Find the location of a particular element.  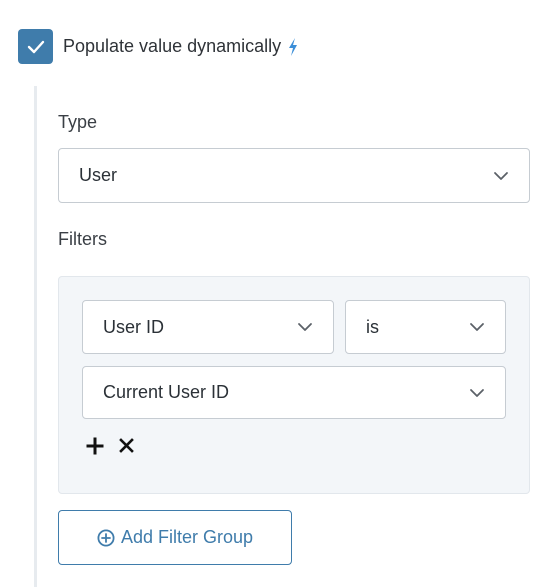

filter-field-select: User ID is located at coordinates (208, 327).